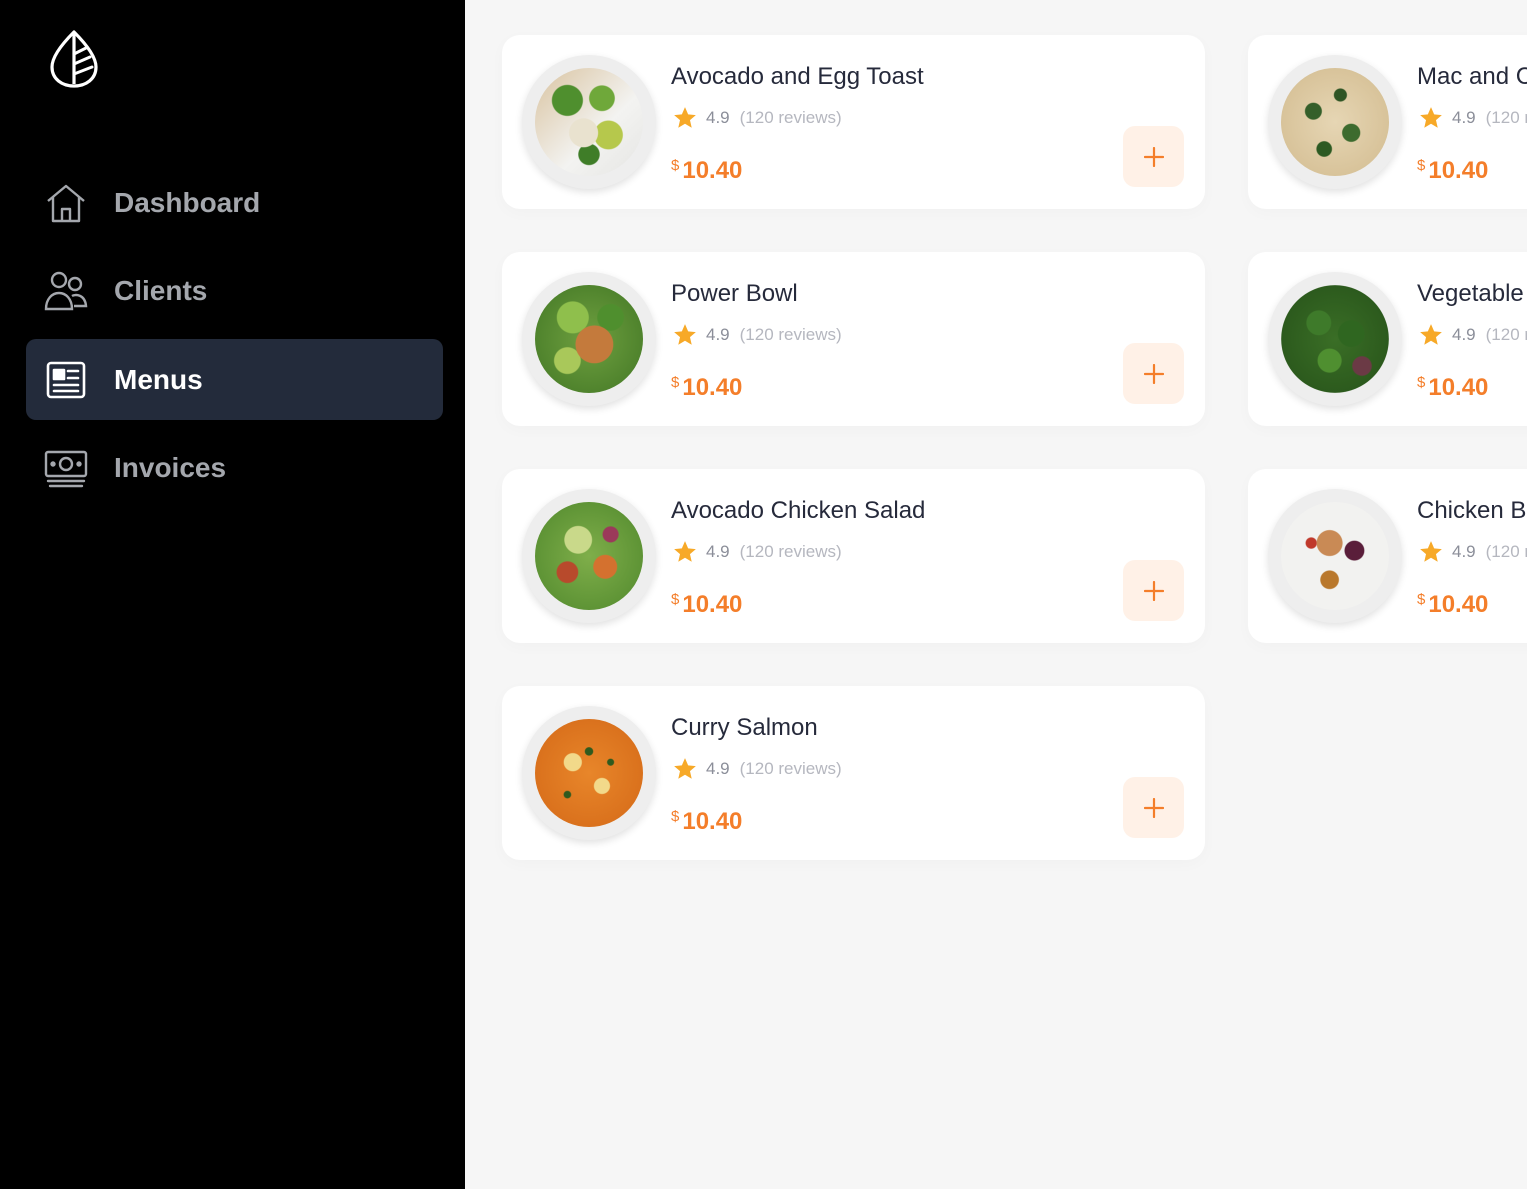 This screenshot has width=1527, height=1189. What do you see at coordinates (1472, 76) in the screenshot?
I see `dish-name: Mac and Cheese` at bounding box center [1472, 76].